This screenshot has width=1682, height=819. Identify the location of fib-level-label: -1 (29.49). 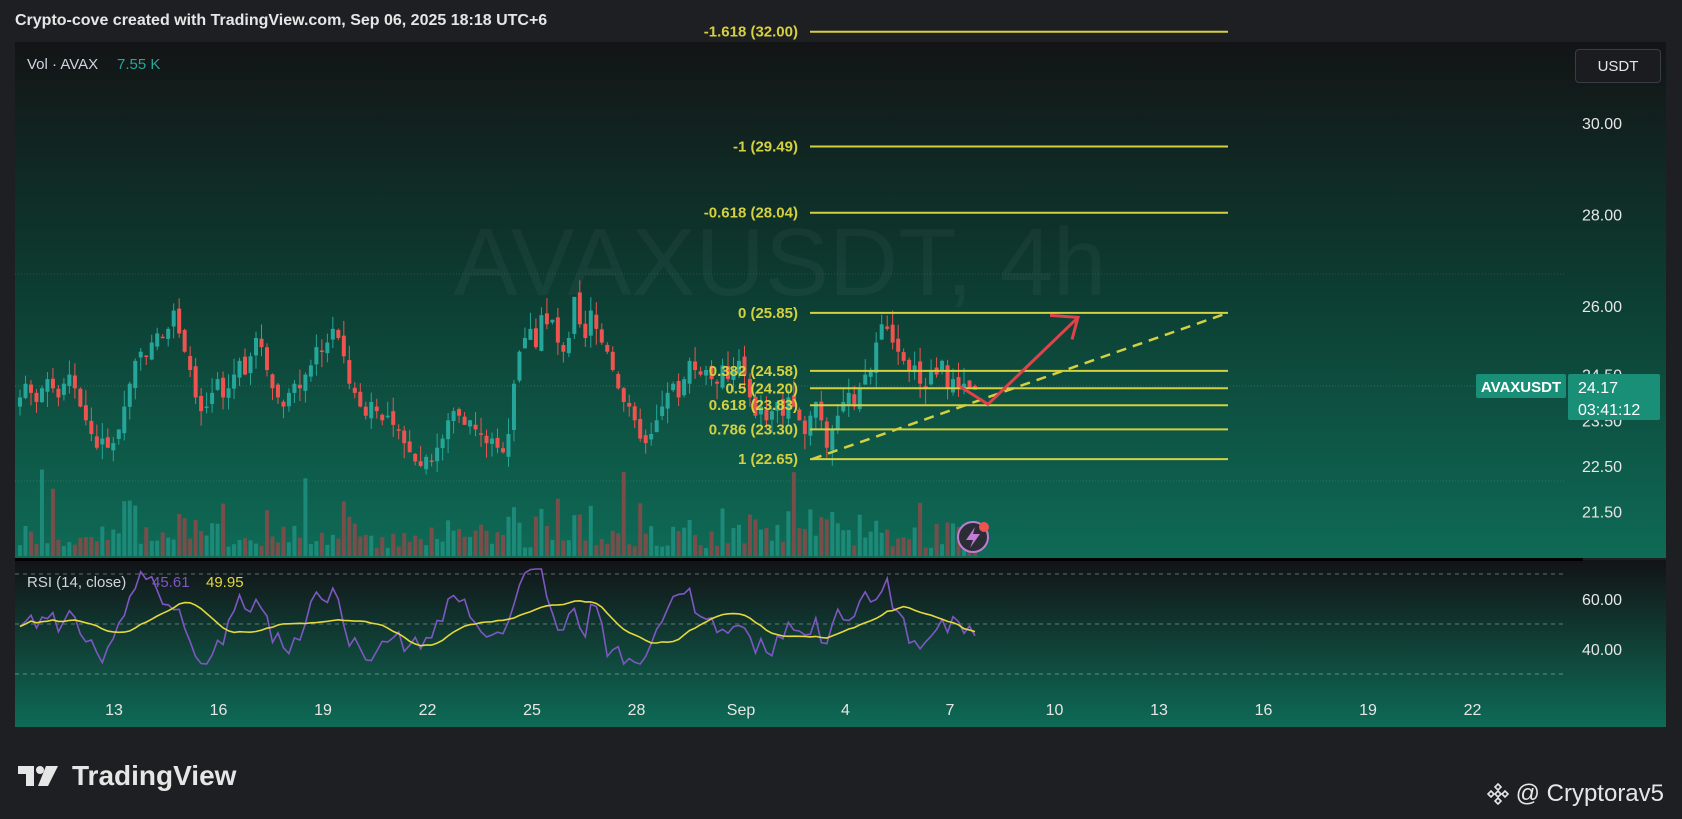
(765, 146).